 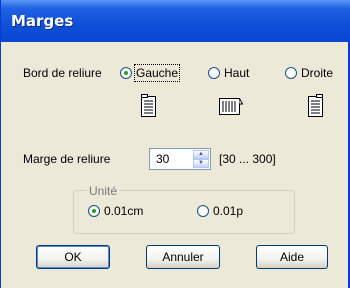 I want to click on radio-unit-cm-label: 0.01cm, so click(x=123, y=211).